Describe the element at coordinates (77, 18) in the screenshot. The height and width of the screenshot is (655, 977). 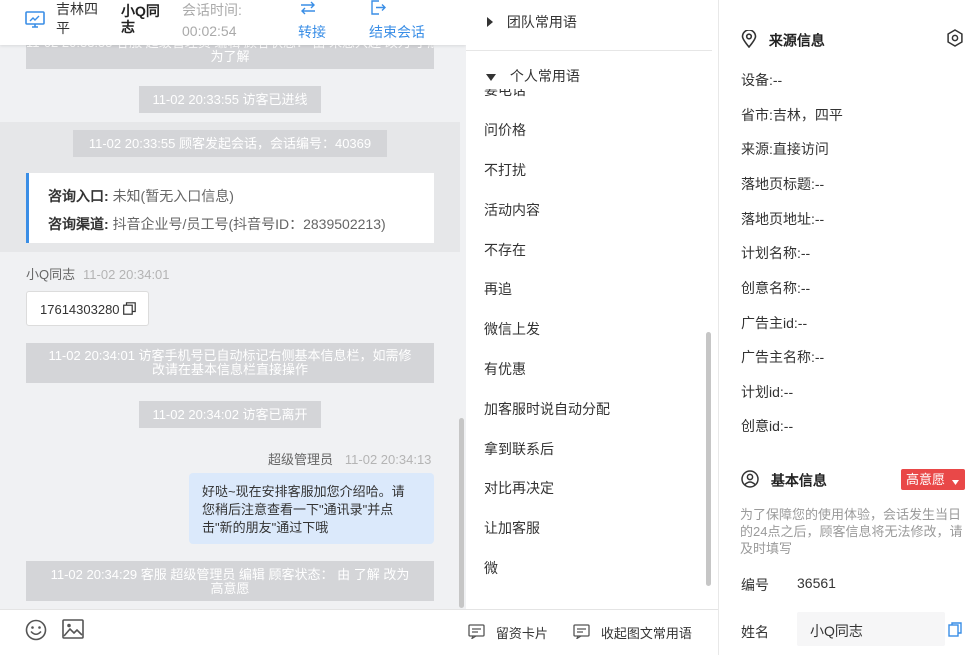
I see `visitor-name: 吉林四平` at that location.